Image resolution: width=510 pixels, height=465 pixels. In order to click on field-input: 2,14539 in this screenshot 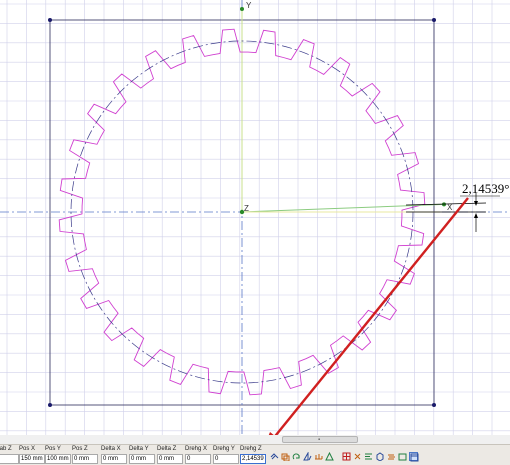, I will do `click(253, 459)`.